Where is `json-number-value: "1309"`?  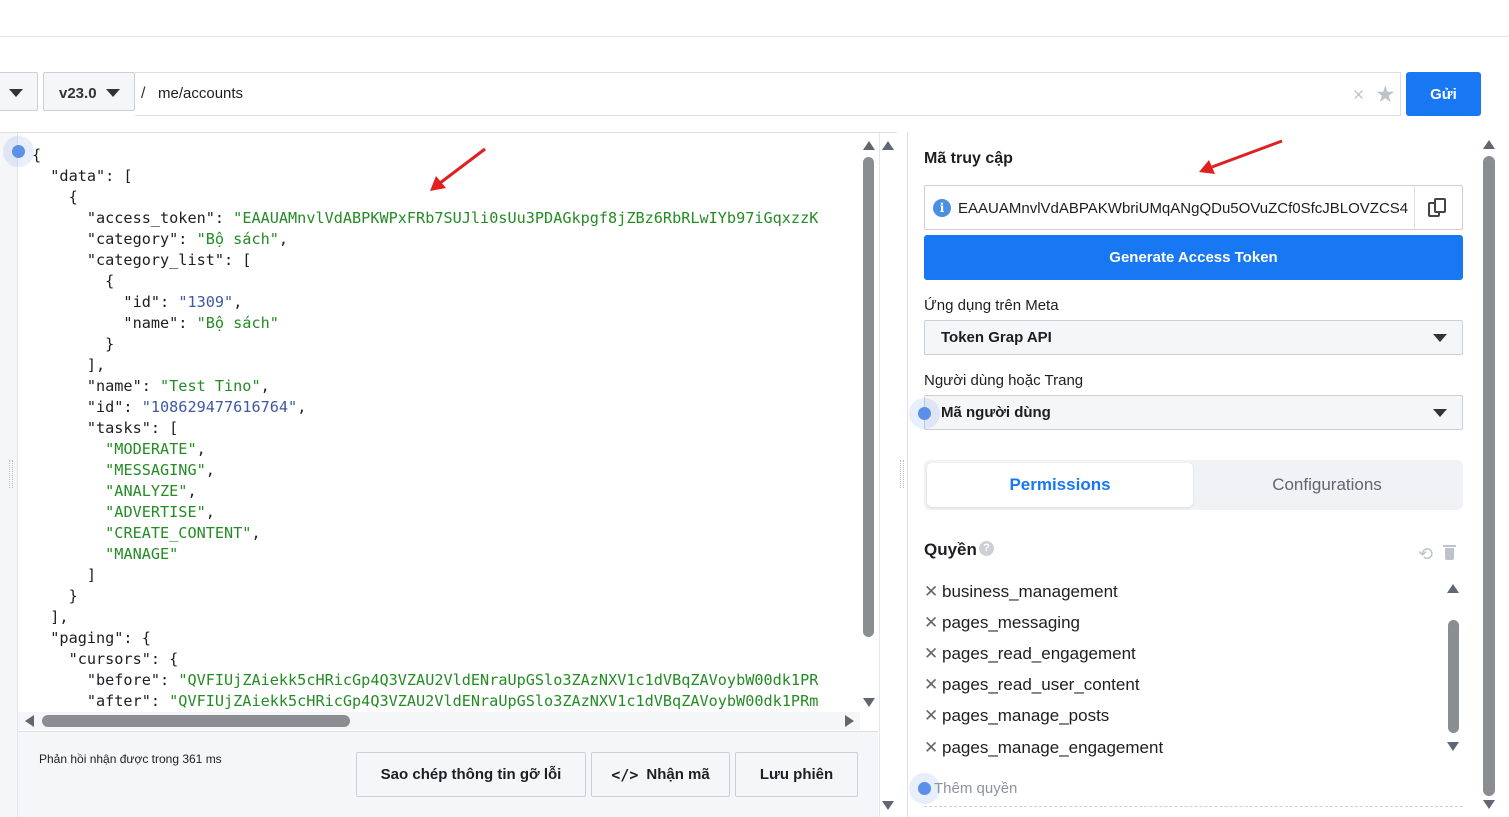 json-number-value: "1309" is located at coordinates (206, 302).